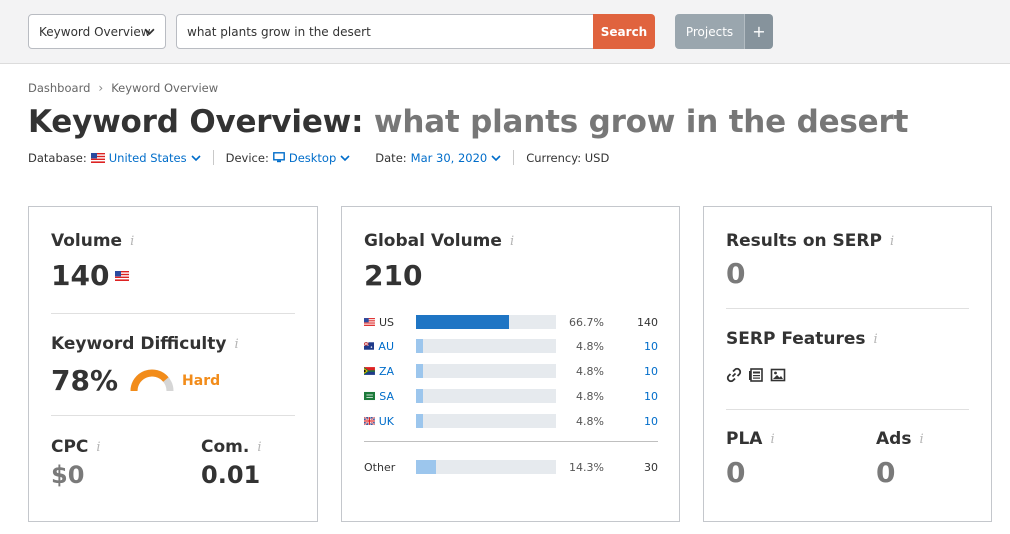 The height and width of the screenshot is (534, 1010). I want to click on results-label: Results on SERP, so click(804, 241).